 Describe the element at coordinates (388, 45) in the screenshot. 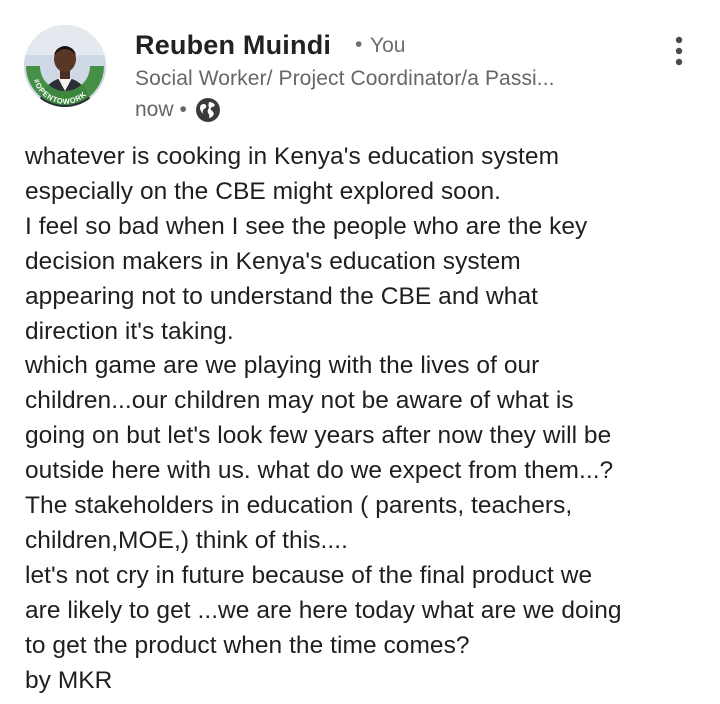

I see `connection-degree: You` at that location.